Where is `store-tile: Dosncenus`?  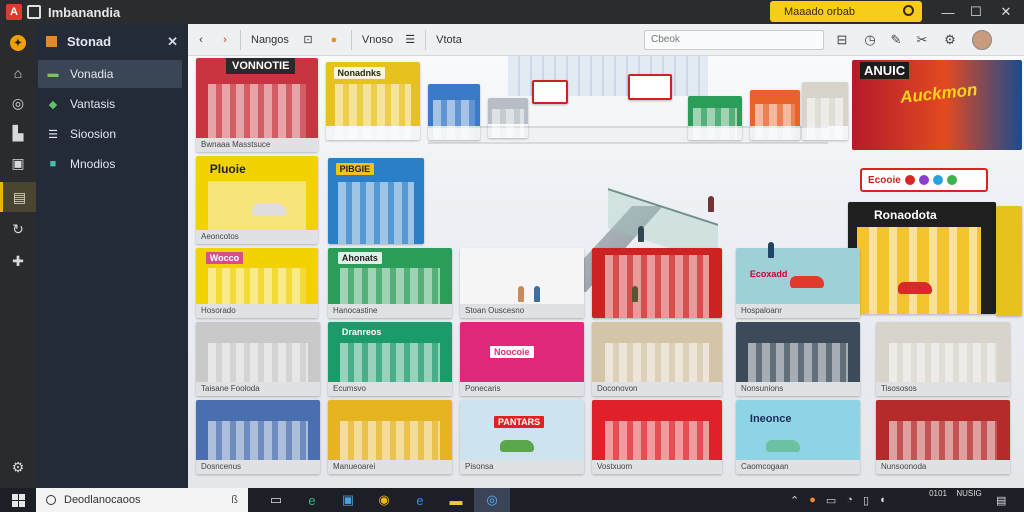 store-tile: Dosncenus is located at coordinates (258, 437).